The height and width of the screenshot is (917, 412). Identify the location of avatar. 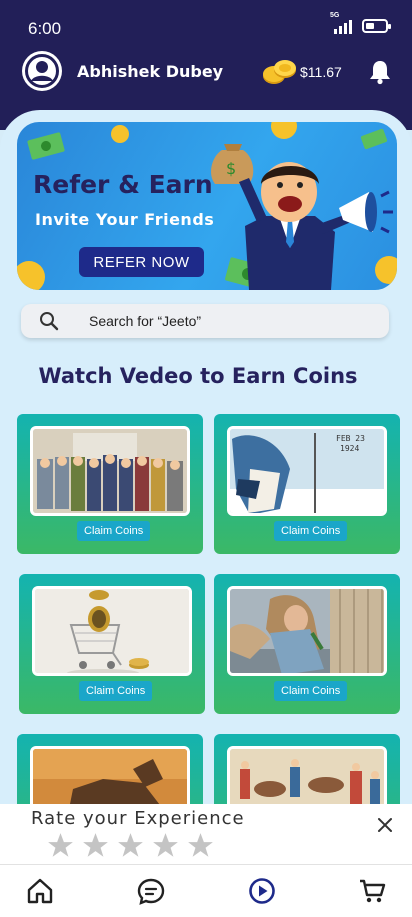
(42, 71).